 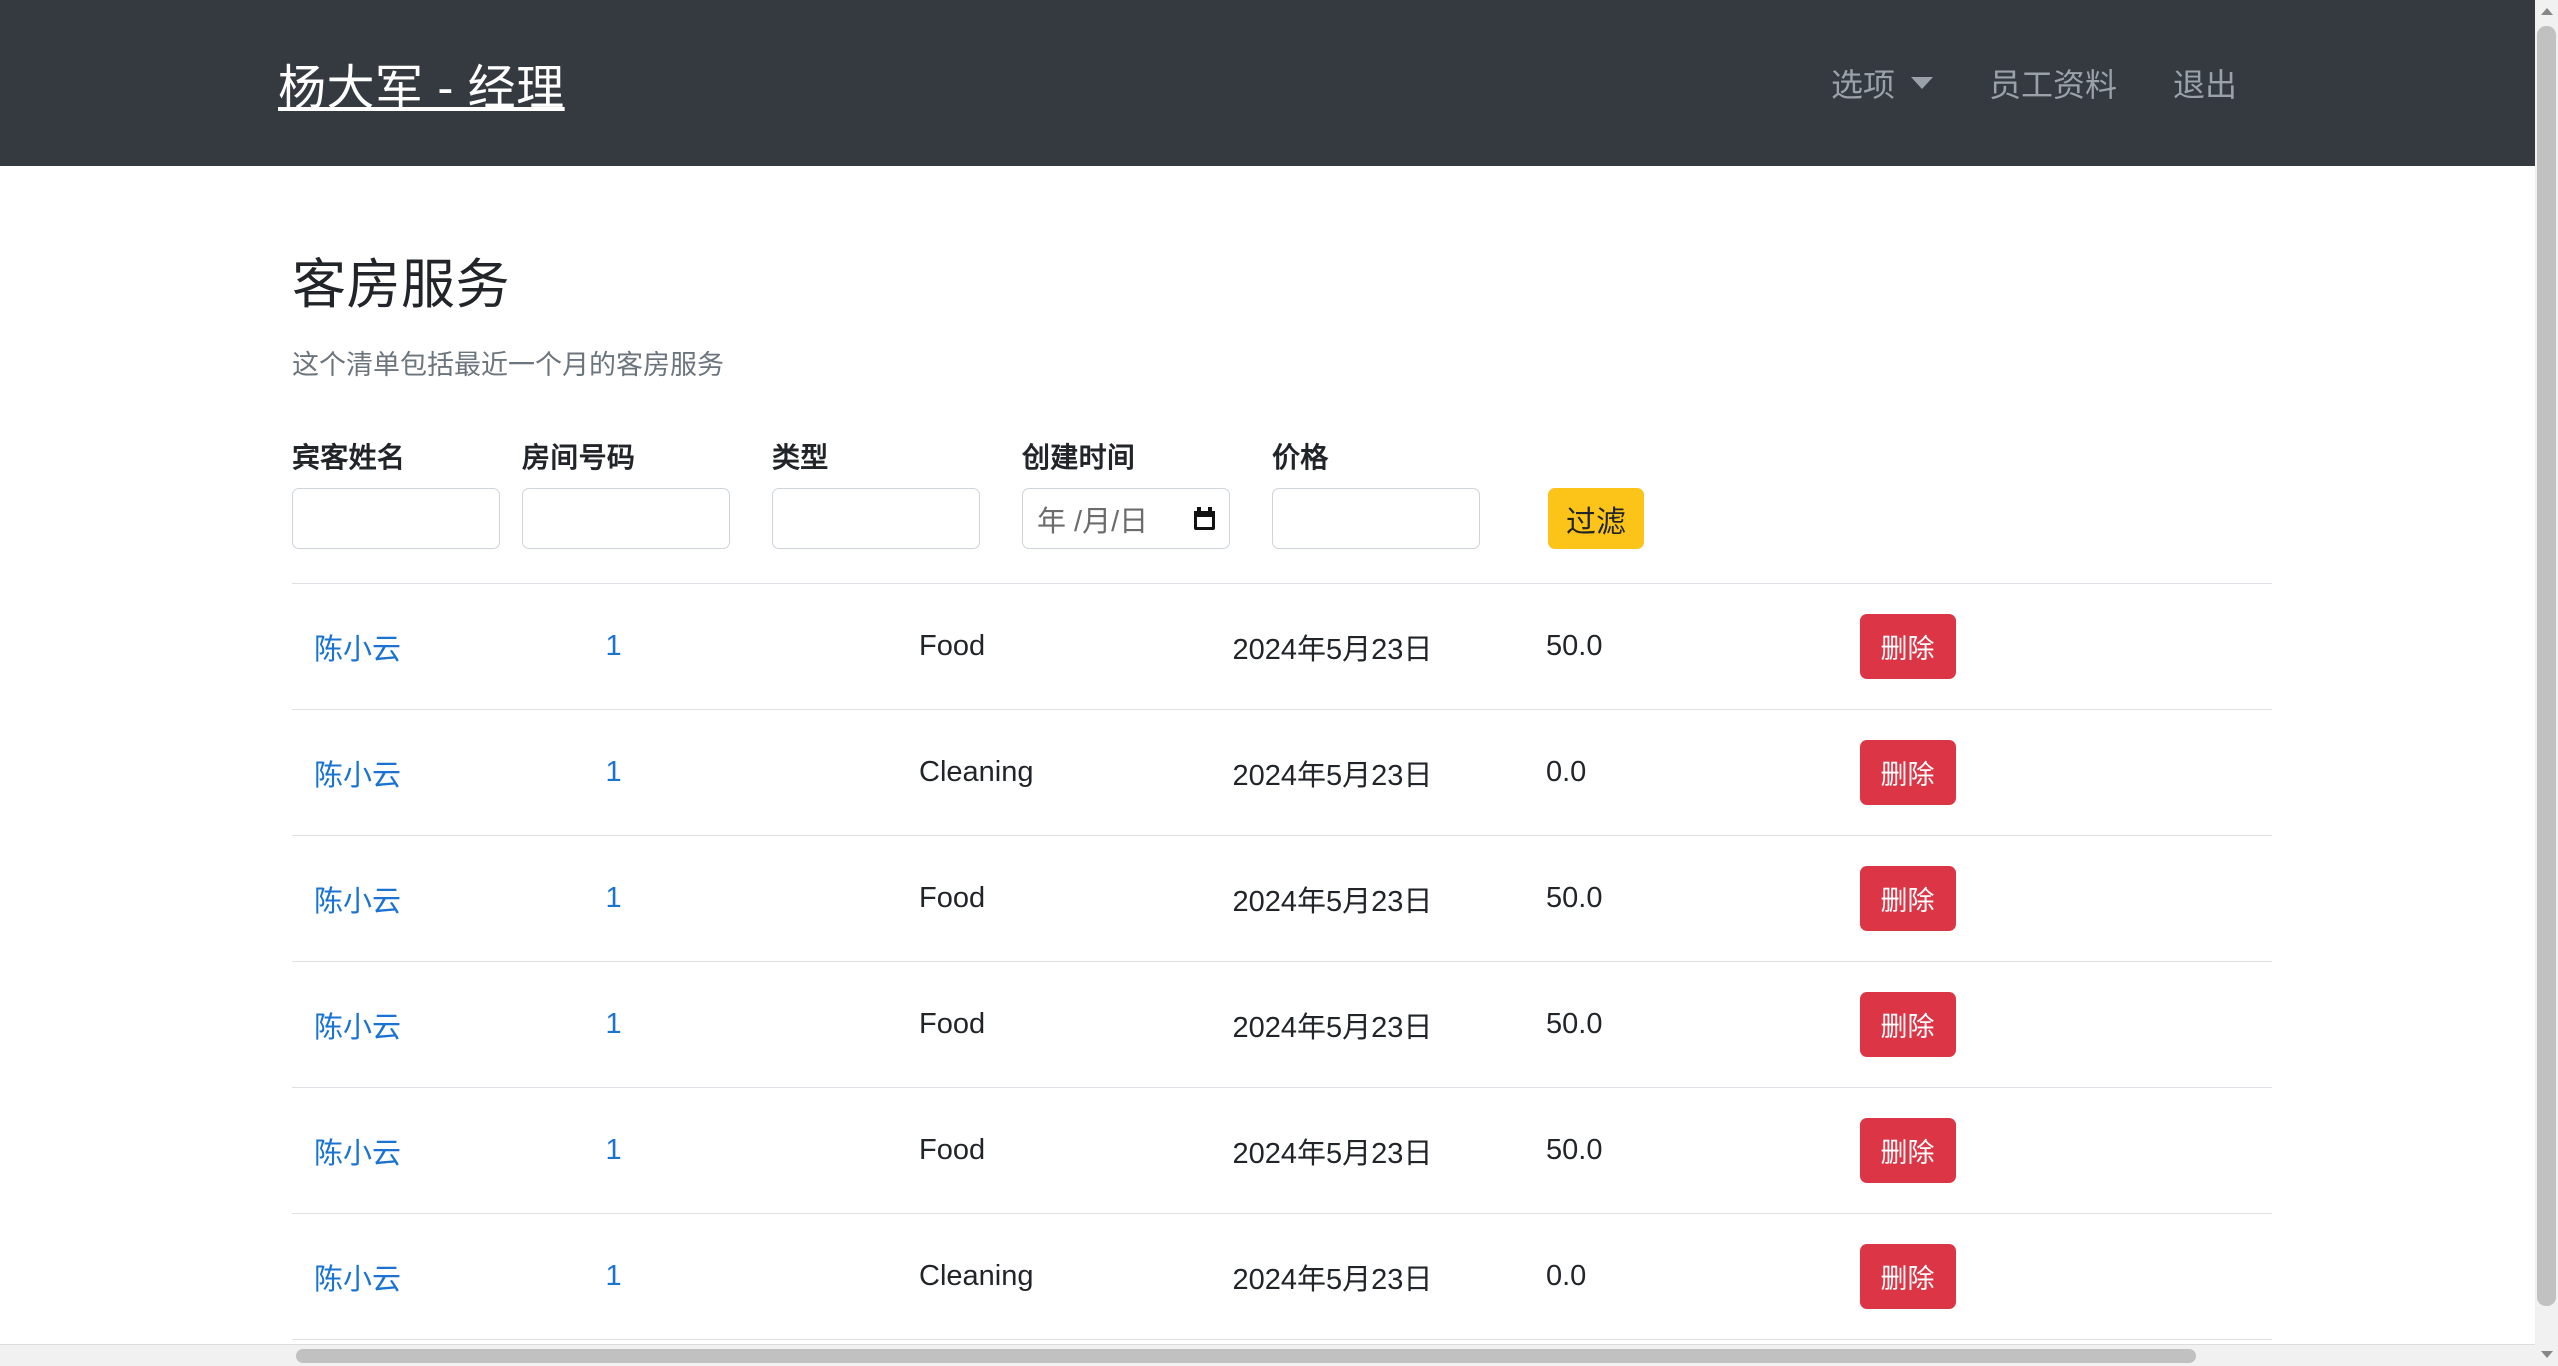 I want to click on filter-submit-button: 过滤, so click(x=1596, y=518).